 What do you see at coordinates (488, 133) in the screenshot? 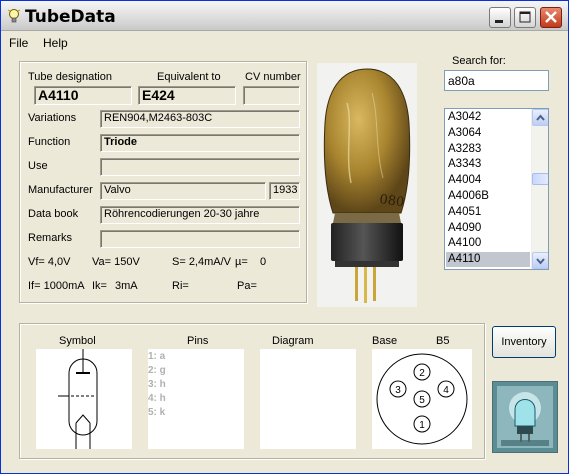
I see `tube-list-item: A3064` at bounding box center [488, 133].